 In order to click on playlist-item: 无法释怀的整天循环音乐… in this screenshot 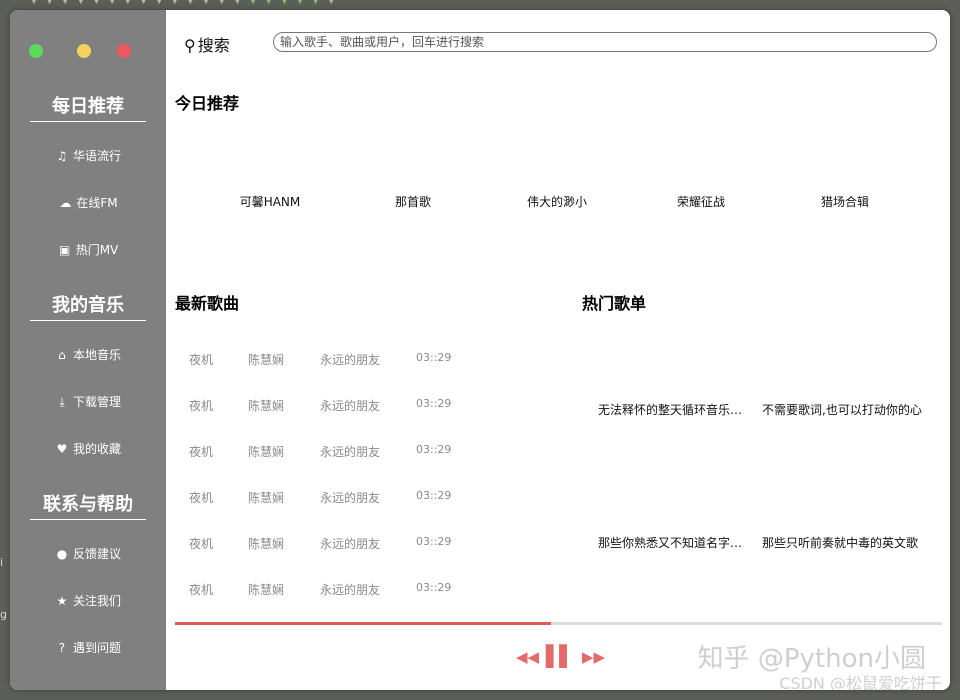, I will do `click(670, 409)`.